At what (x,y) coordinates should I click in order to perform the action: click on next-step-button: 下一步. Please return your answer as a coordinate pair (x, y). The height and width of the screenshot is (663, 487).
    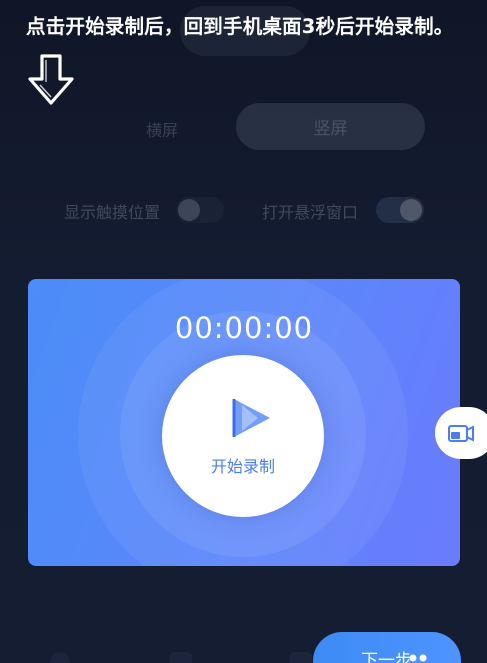
    Looking at the image, I should click on (387, 647).